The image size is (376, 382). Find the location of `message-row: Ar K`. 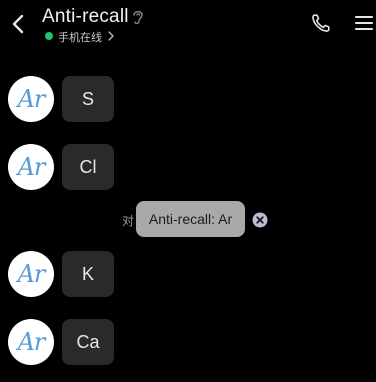

message-row: Ar K is located at coordinates (188, 274).